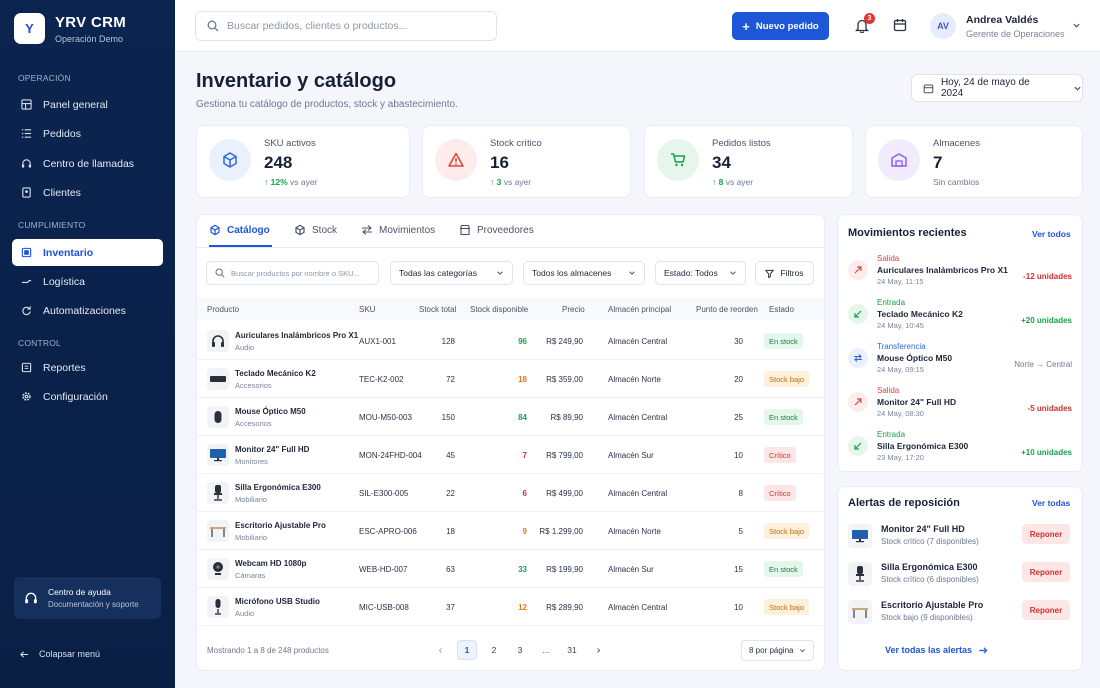 The image size is (1100, 688). I want to click on date-selector: Hoy, 24 de mayo de 2024, so click(997, 88).